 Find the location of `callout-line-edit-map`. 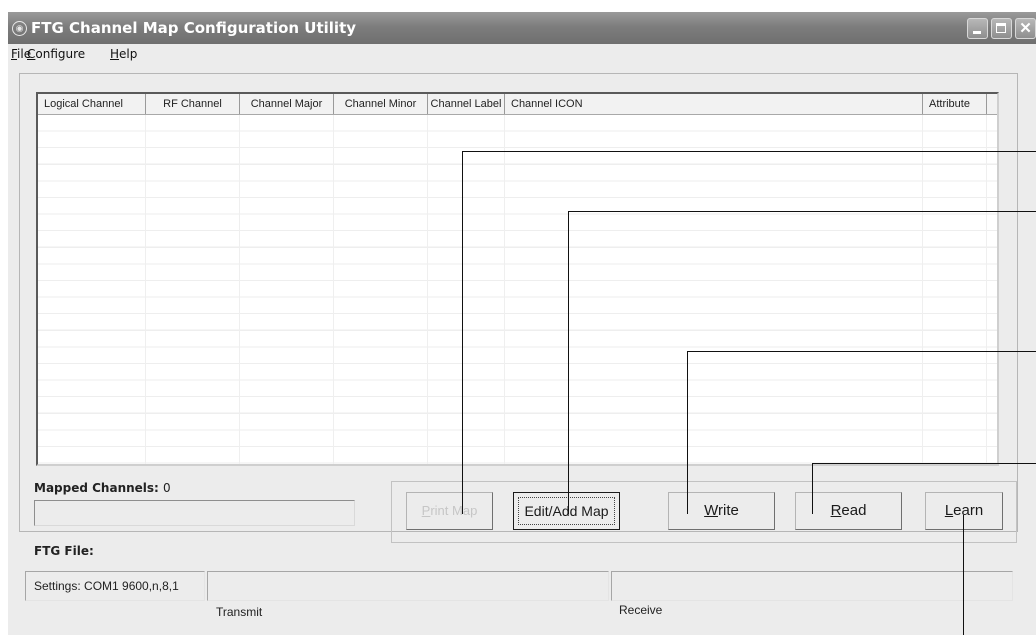

callout-line-edit-map is located at coordinates (802, 211).